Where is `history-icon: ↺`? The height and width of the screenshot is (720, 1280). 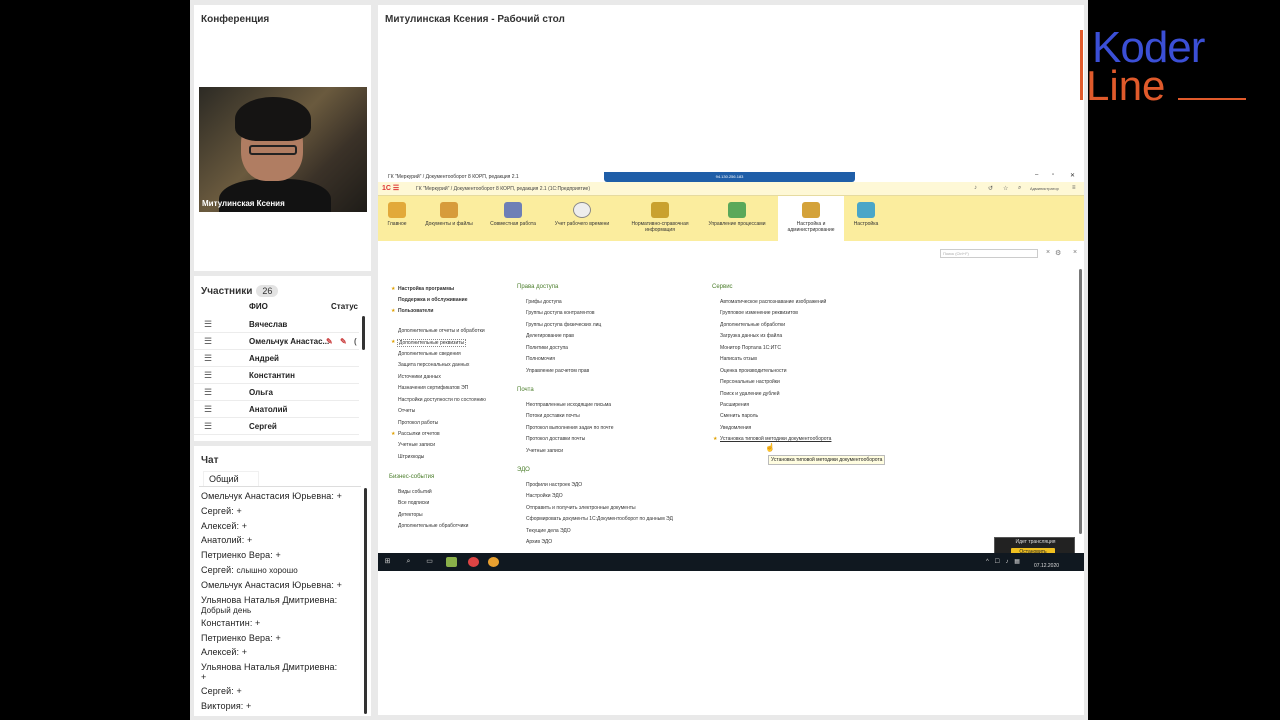 history-icon: ↺ is located at coordinates (990, 188).